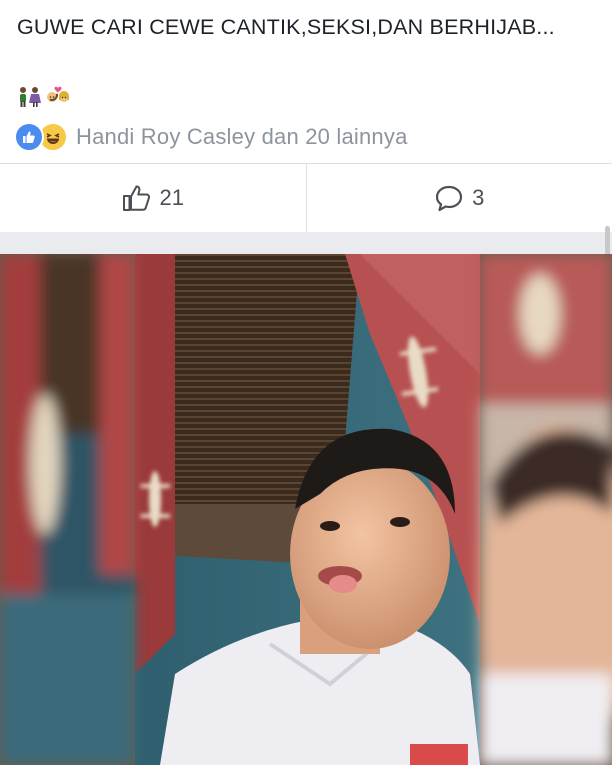  What do you see at coordinates (153, 198) in the screenshot?
I see `like-button: 21` at bounding box center [153, 198].